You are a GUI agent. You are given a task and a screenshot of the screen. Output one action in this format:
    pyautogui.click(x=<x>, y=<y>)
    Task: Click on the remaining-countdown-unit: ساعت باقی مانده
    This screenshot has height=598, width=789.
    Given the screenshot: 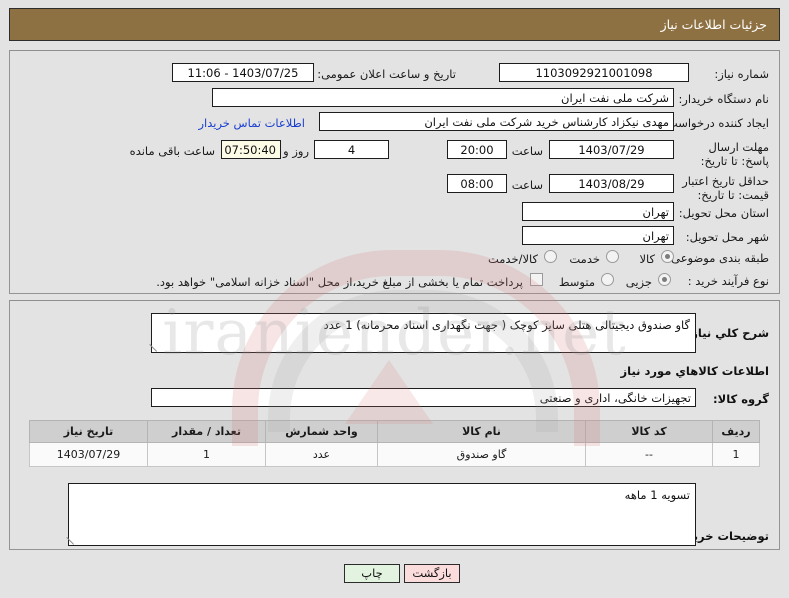 What is the action you would take?
    pyautogui.click(x=172, y=151)
    